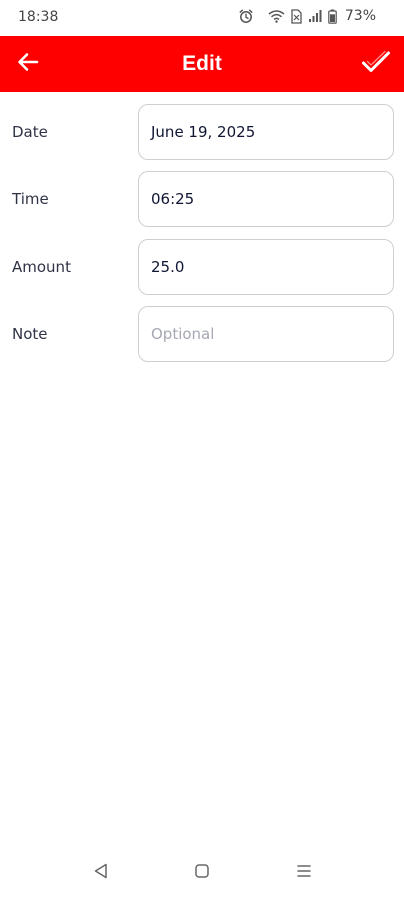 The width and height of the screenshot is (404, 900). I want to click on amount-value: 25.0, so click(168, 267).